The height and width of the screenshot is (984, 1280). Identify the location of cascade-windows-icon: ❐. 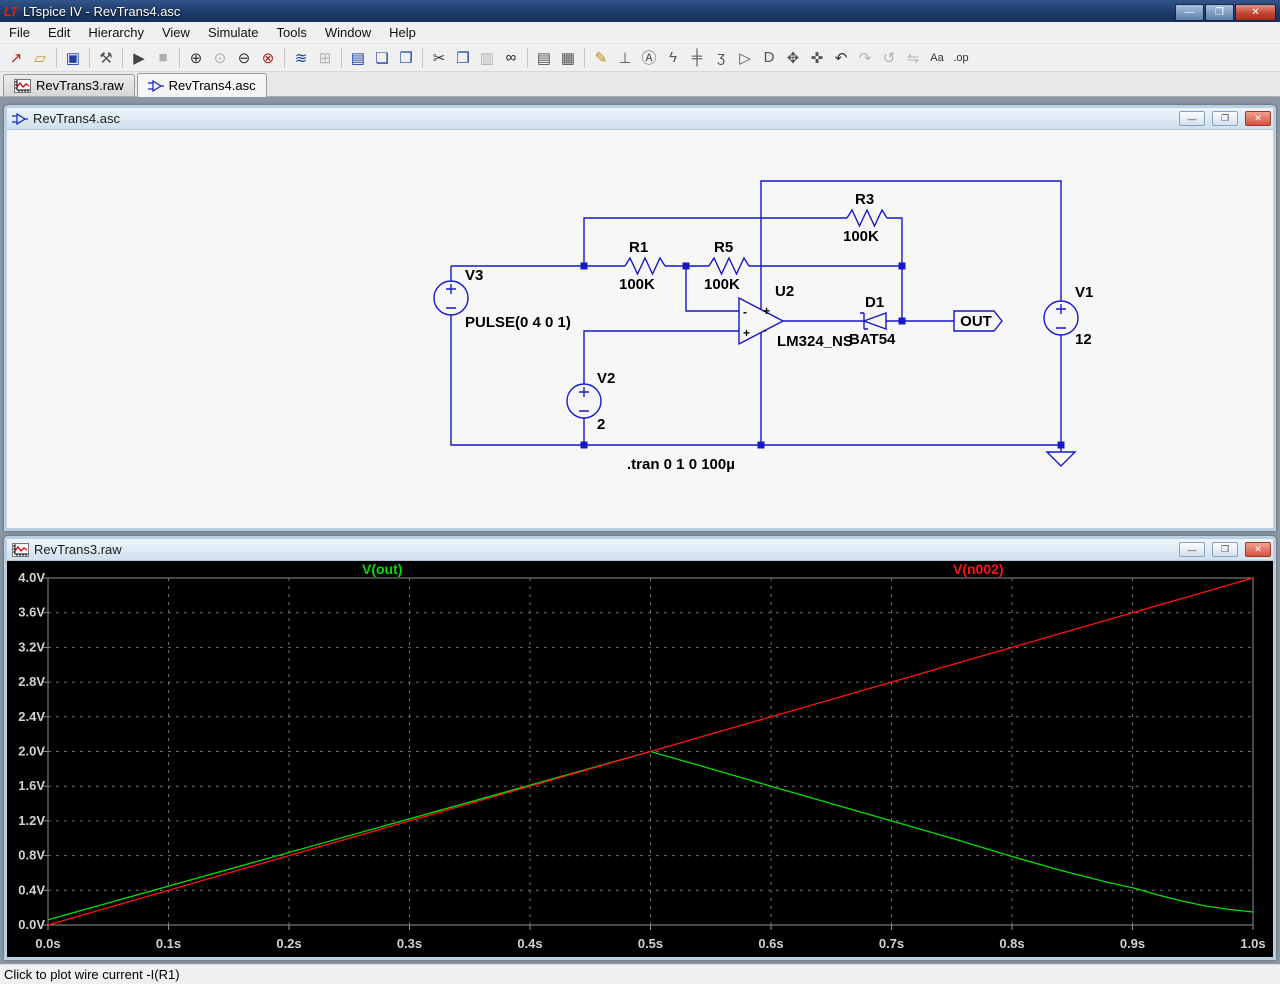
(406, 58).